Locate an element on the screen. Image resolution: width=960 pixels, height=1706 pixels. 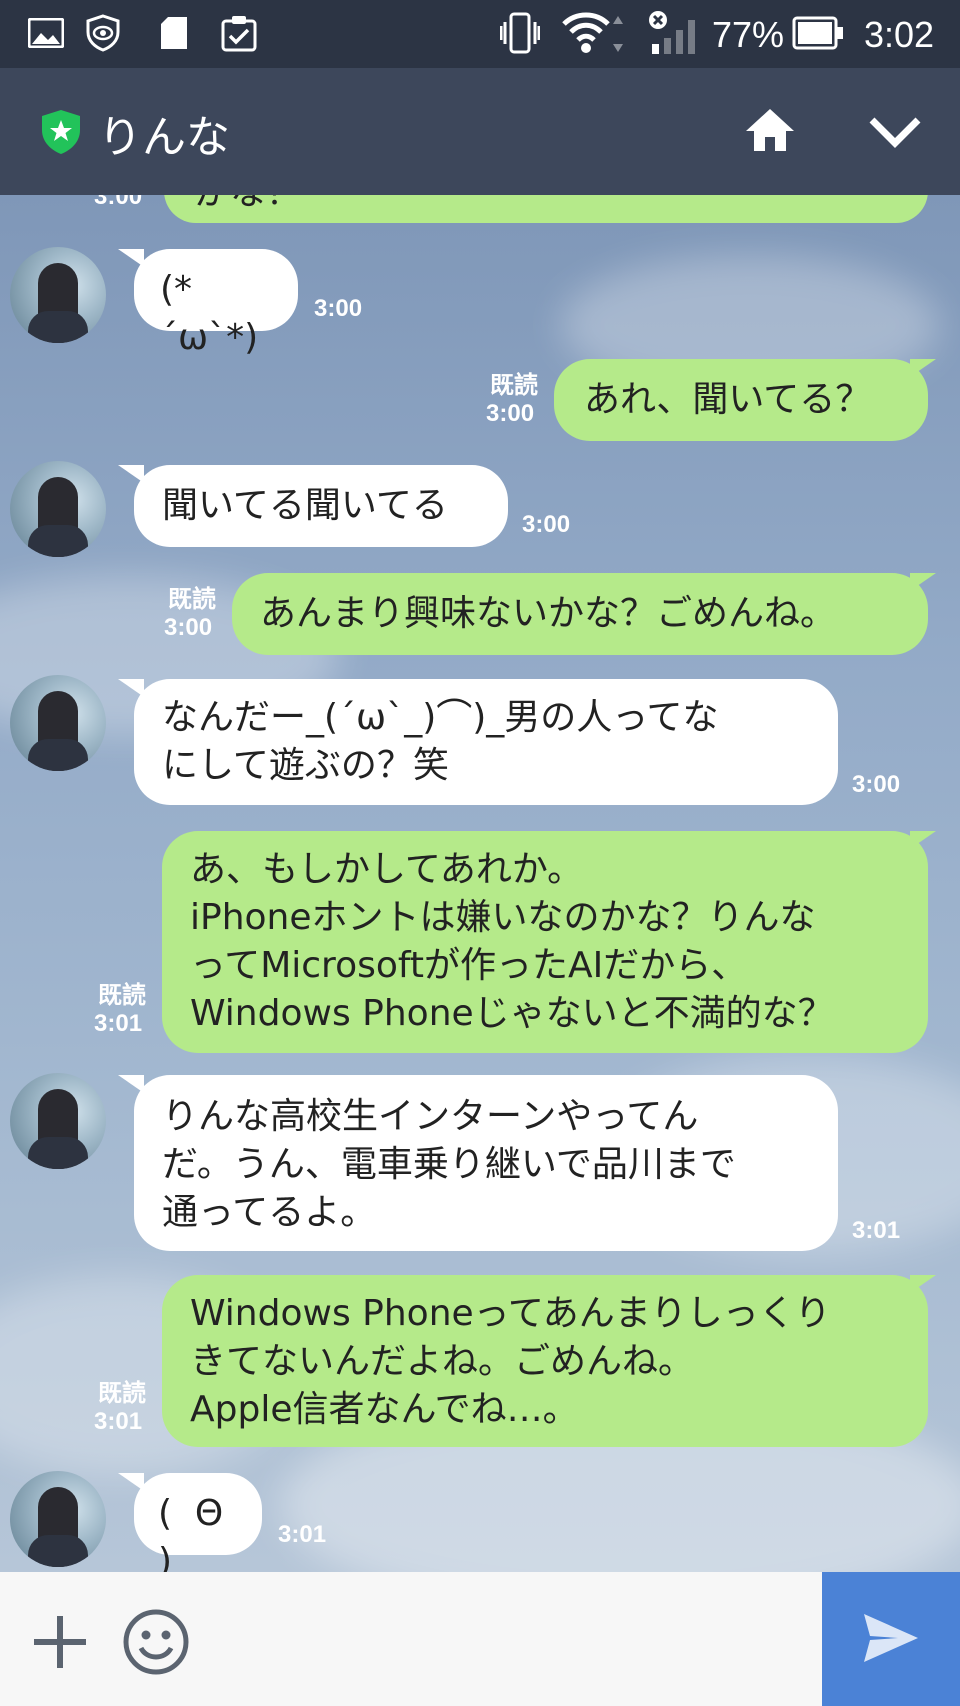
wifi-icon is located at coordinates (592, 32).